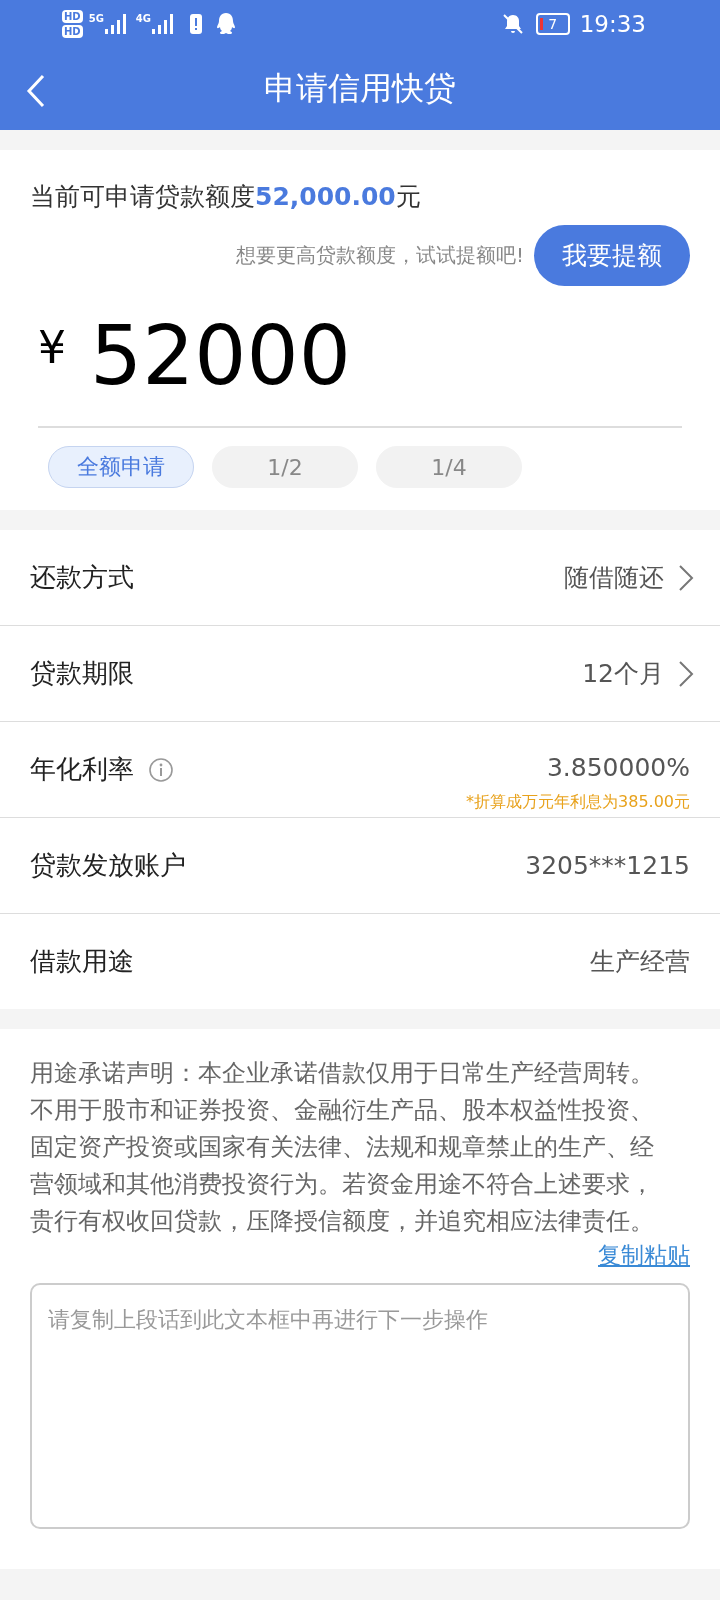  I want to click on hint-text: 想要更高贷款额度，试试提额吧!, so click(379, 255).